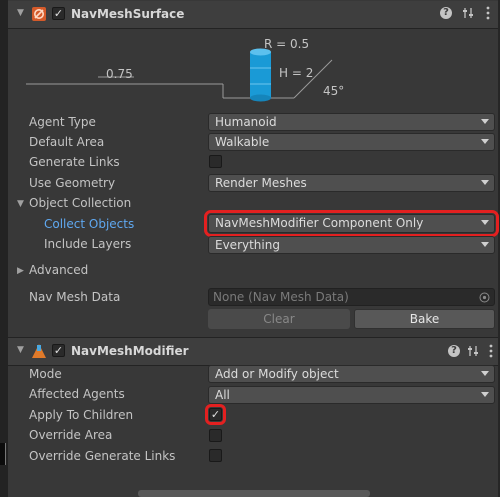 This screenshot has width=500, height=497. What do you see at coordinates (215, 161) in the screenshot?
I see `generate-links-checkbox` at bounding box center [215, 161].